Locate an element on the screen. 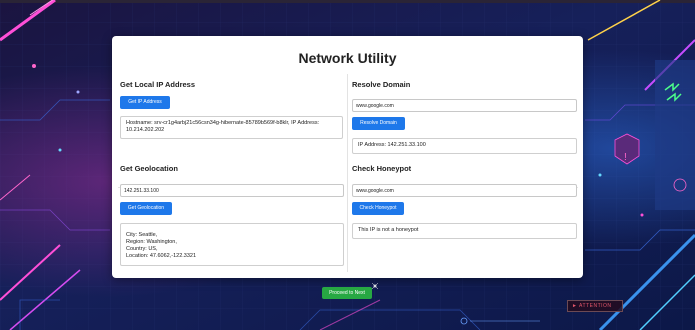 Image resolution: width=695 pixels, height=330 pixels. resolve-domain-button: Resolve Domain is located at coordinates (378, 123).